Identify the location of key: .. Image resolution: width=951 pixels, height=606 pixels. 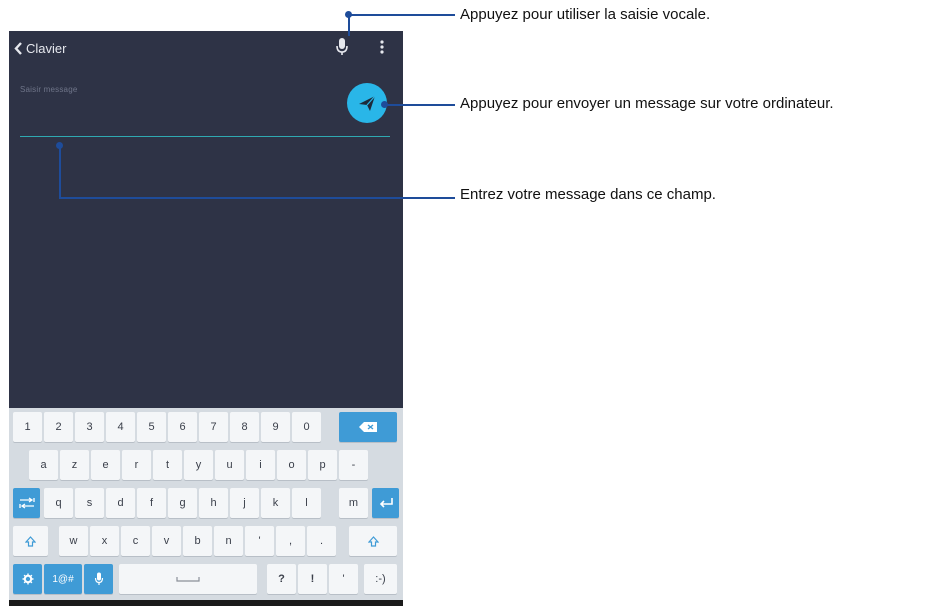
(321, 541).